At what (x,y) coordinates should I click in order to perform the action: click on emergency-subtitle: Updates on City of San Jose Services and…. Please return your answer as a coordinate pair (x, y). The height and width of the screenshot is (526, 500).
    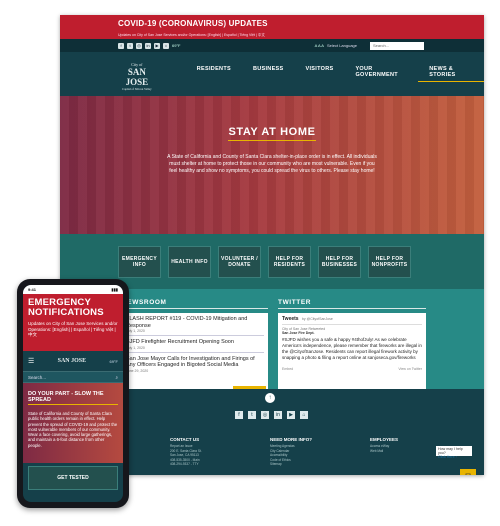
    Looking at the image, I should click on (73, 329).